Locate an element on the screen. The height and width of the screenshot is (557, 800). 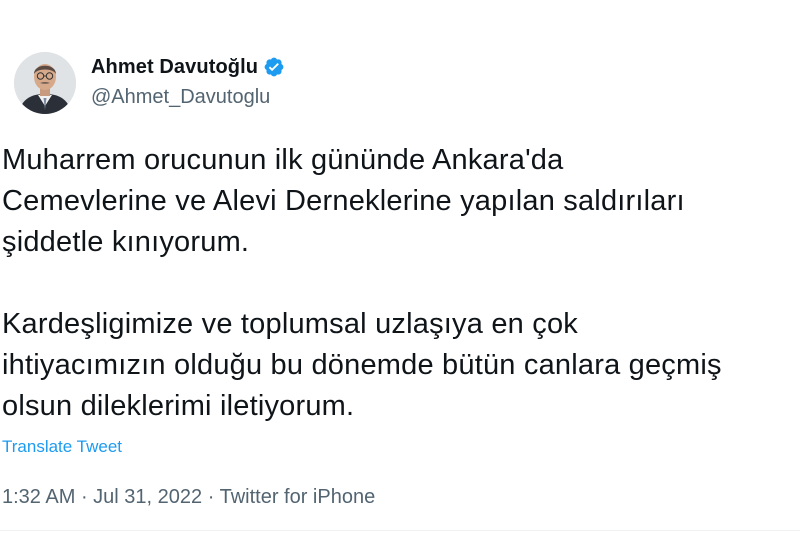
author-handle: @Ahmet_Davutoglu is located at coordinates (188, 97).